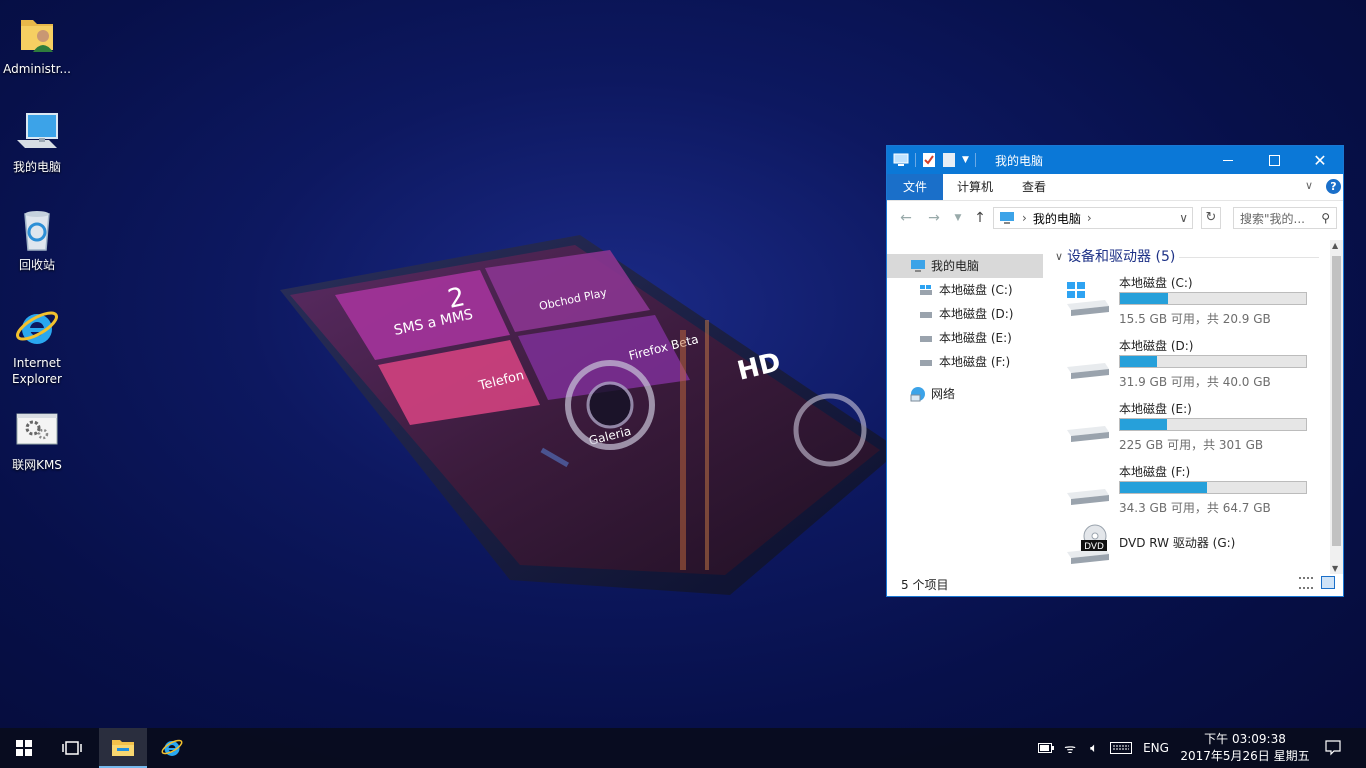 The image size is (1366, 768). Describe the element at coordinates (37, 429) in the screenshot. I see `kms-activator-icon` at that location.